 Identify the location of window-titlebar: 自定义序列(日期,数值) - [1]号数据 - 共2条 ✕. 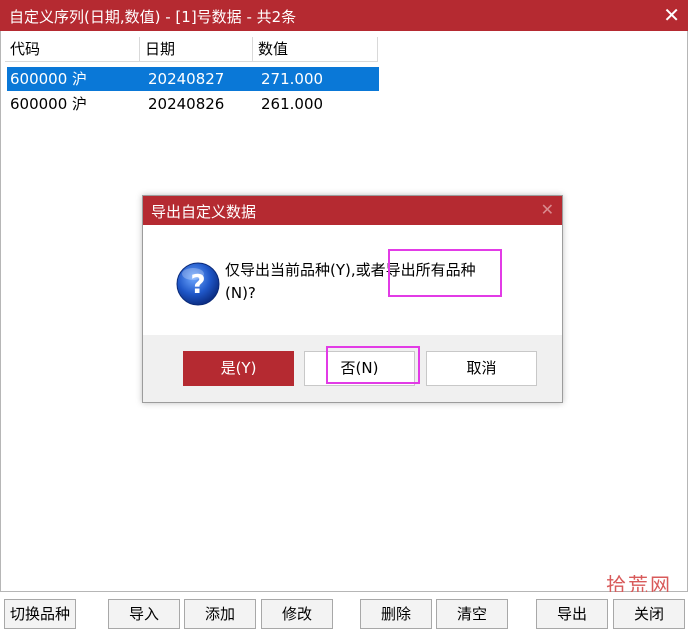
(344, 15).